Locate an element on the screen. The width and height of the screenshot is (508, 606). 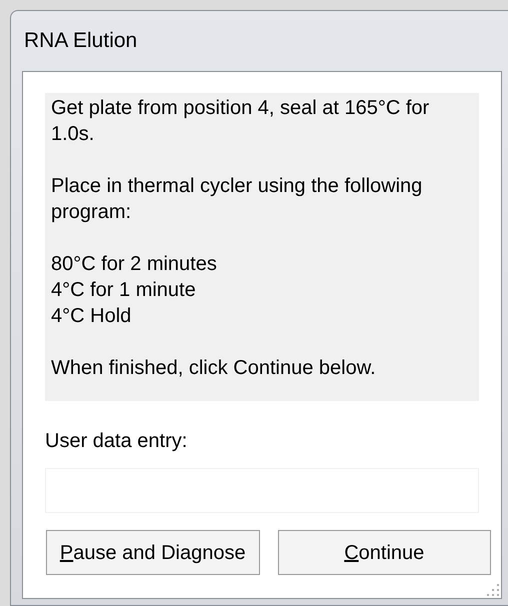
instruction-text: 4°C for 1 minute is located at coordinates (124, 290).